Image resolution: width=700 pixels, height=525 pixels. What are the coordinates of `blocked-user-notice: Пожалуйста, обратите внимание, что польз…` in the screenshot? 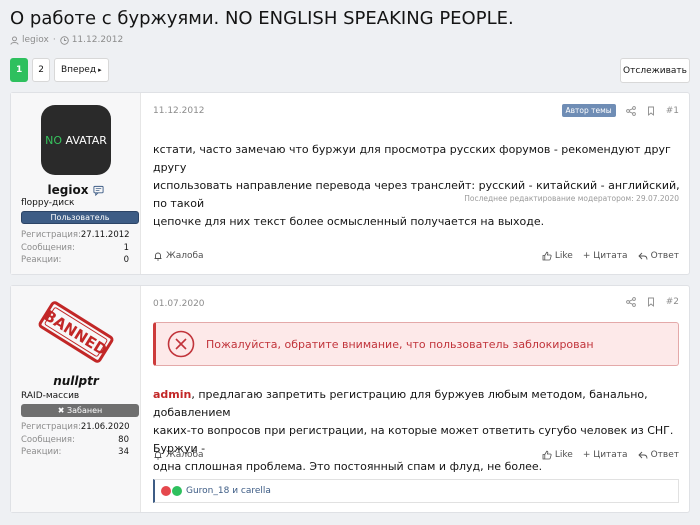 It's located at (416, 344).